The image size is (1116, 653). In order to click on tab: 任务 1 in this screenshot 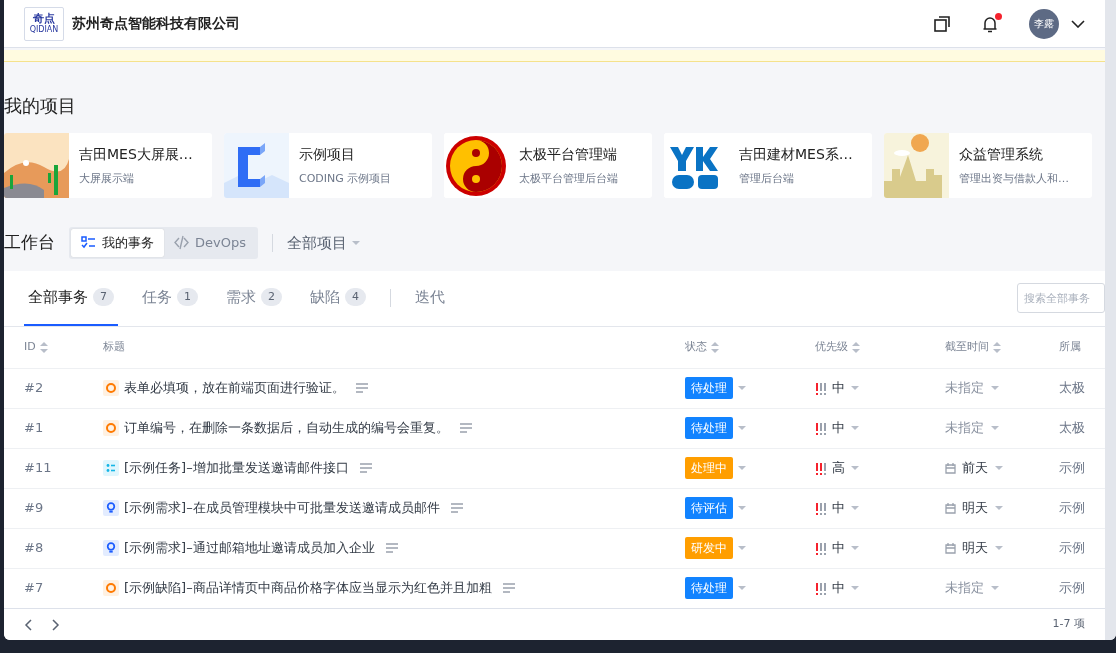, I will do `click(170, 298)`.